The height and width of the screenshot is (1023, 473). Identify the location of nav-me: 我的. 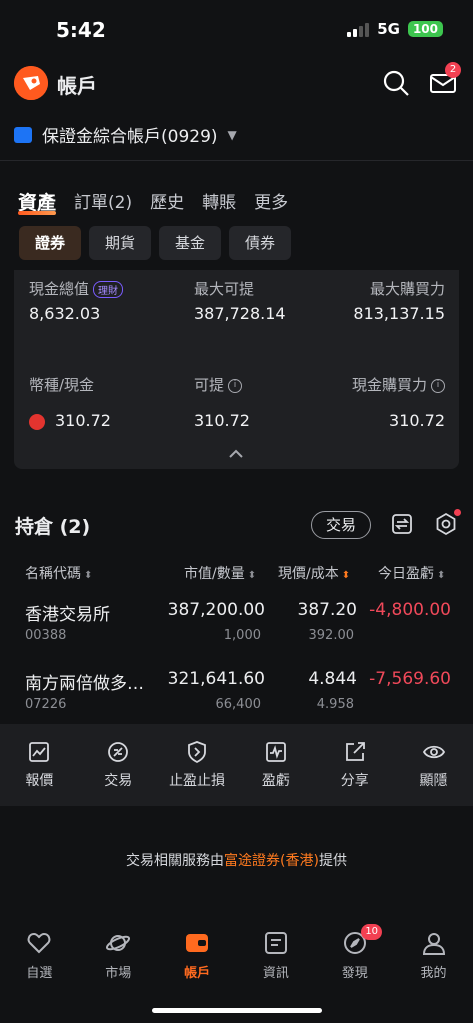
(433, 957).